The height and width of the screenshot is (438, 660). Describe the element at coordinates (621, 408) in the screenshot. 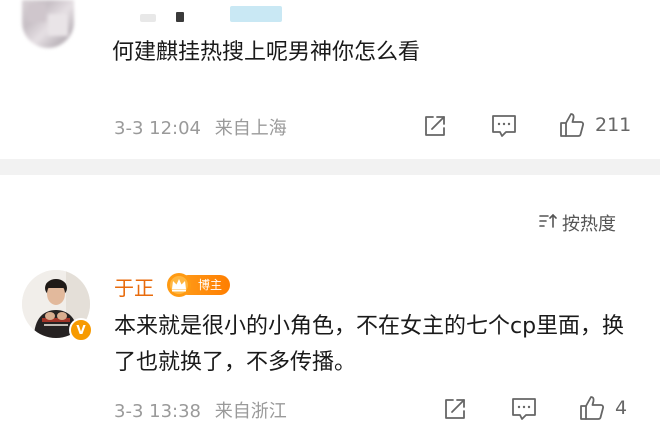

I see `like-count: 4` at that location.